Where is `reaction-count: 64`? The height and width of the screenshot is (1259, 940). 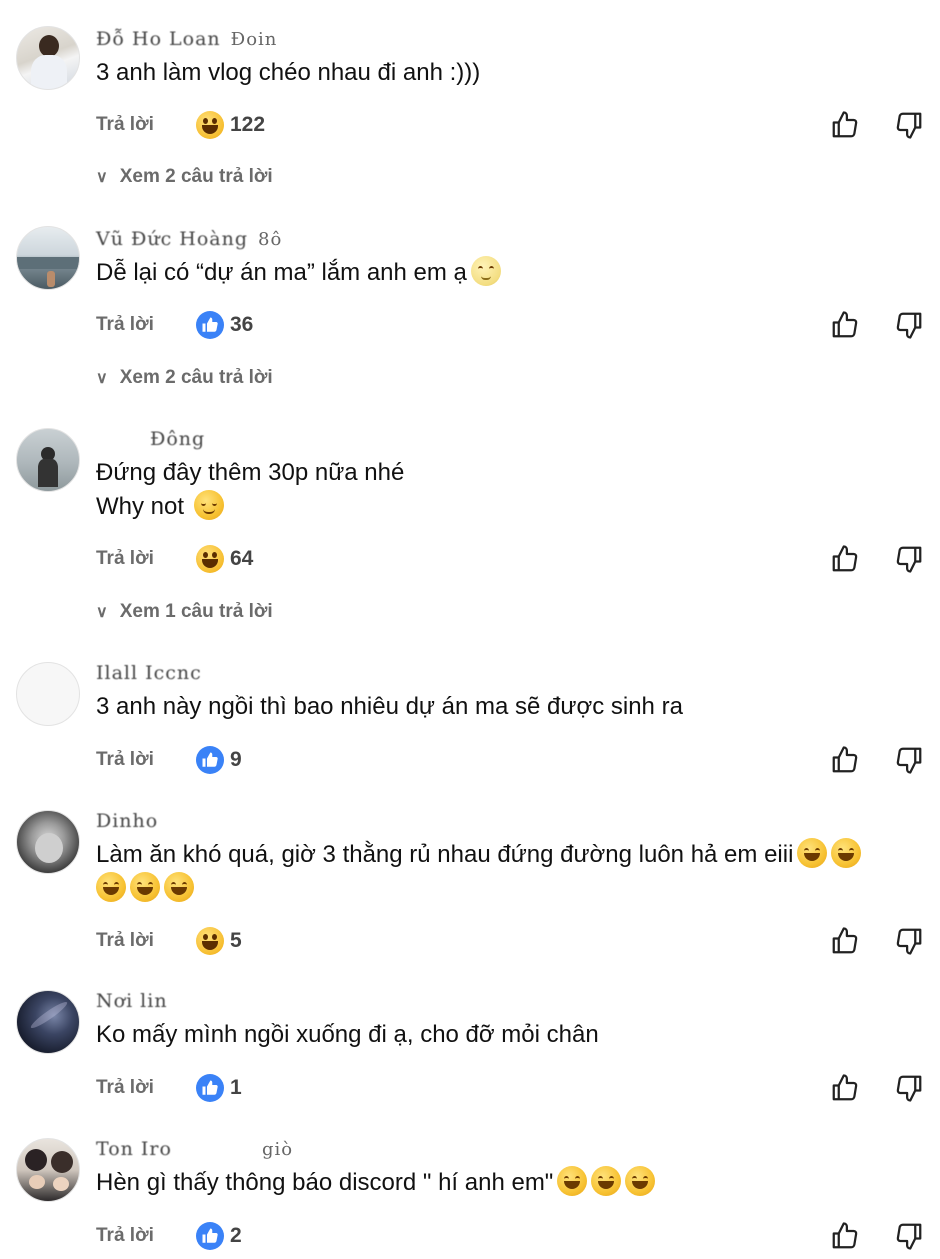 reaction-count: 64 is located at coordinates (242, 558).